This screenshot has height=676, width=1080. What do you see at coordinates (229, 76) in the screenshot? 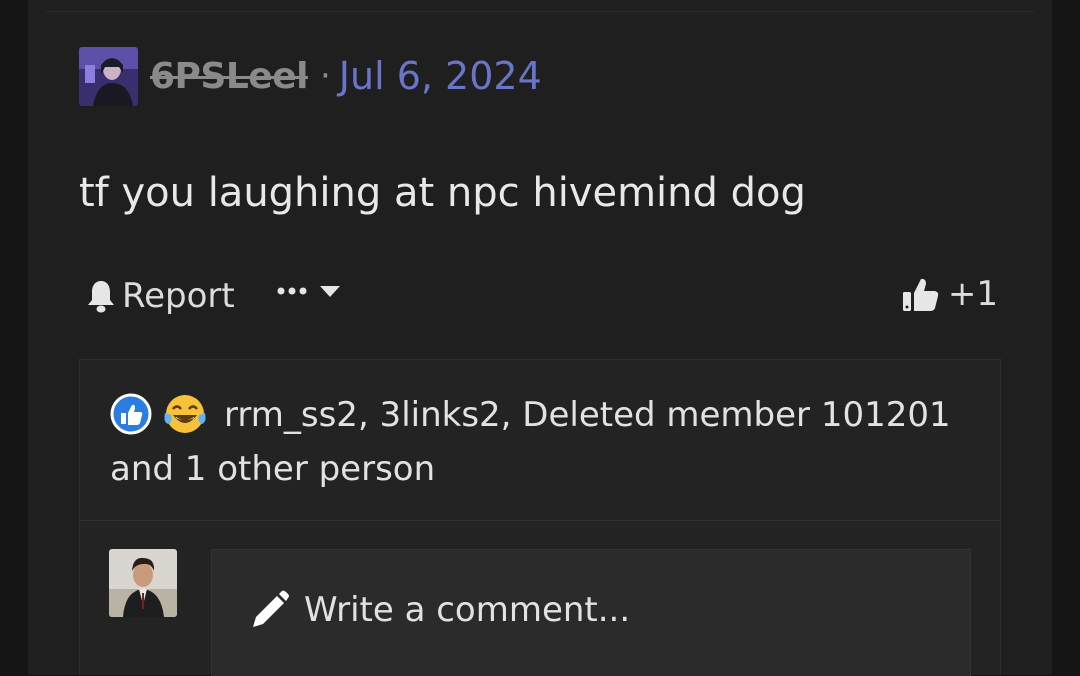
I see `author-username: 6PSLeel` at bounding box center [229, 76].